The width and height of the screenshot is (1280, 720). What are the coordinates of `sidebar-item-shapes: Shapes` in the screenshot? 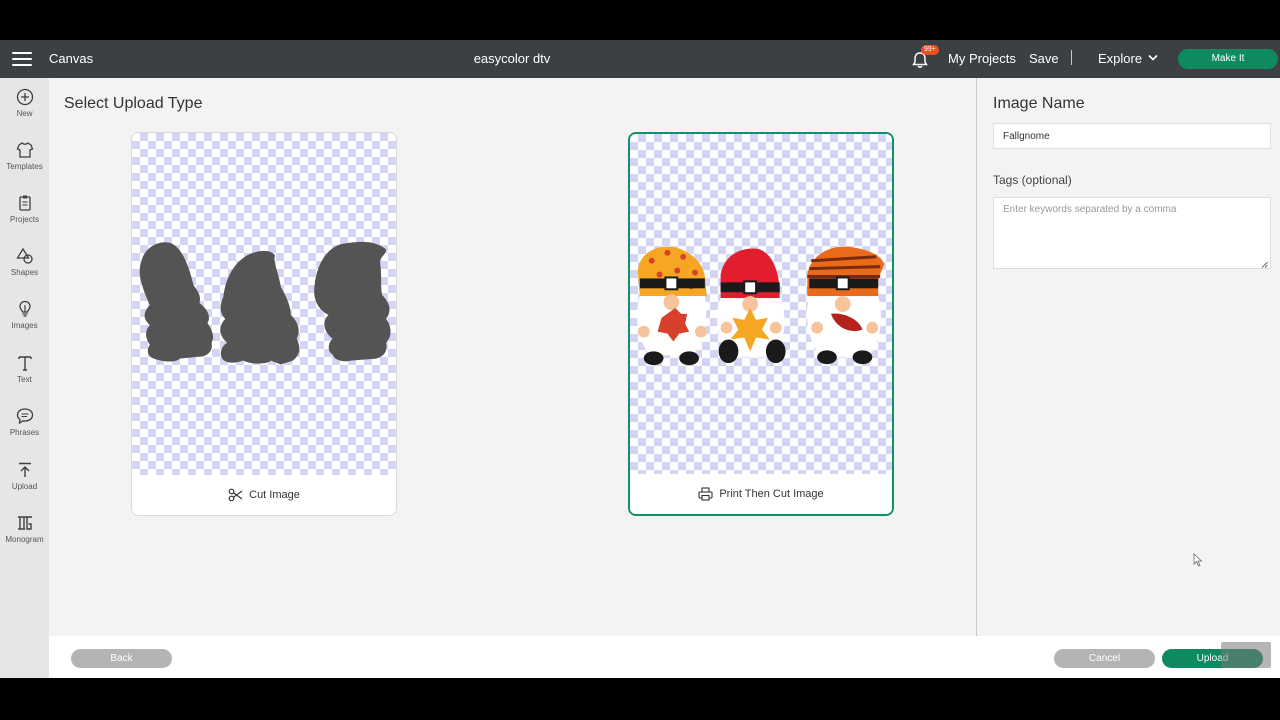 It's located at (24, 270).